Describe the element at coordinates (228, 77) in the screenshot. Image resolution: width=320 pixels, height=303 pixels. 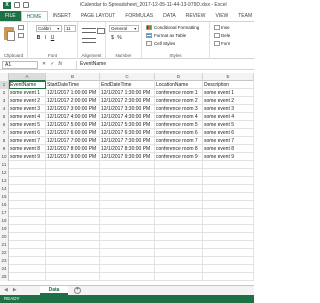
I see `column-header-e: E` at that location.